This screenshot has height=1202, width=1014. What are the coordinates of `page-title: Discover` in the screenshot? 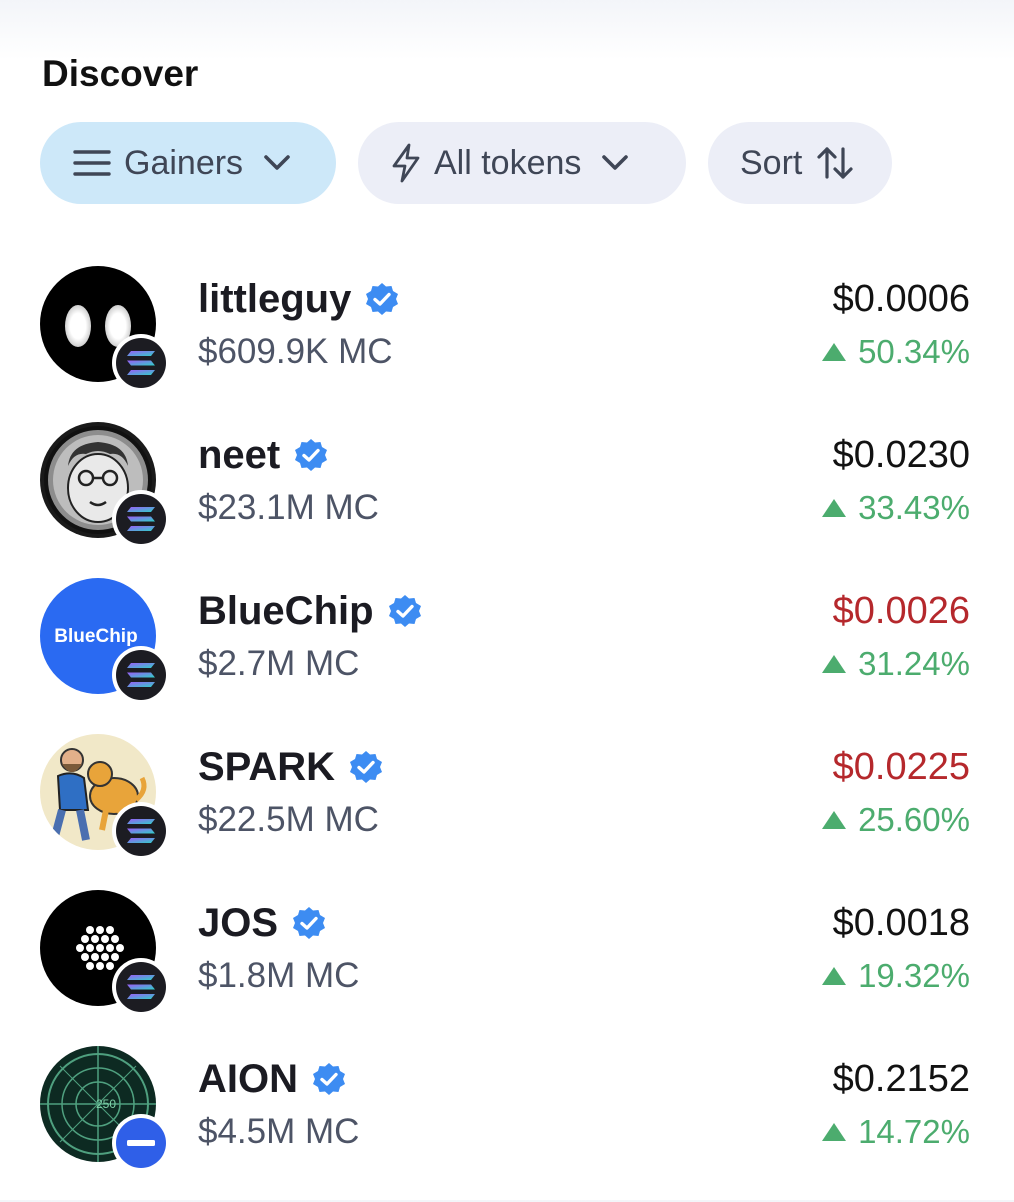 It's located at (120, 73).